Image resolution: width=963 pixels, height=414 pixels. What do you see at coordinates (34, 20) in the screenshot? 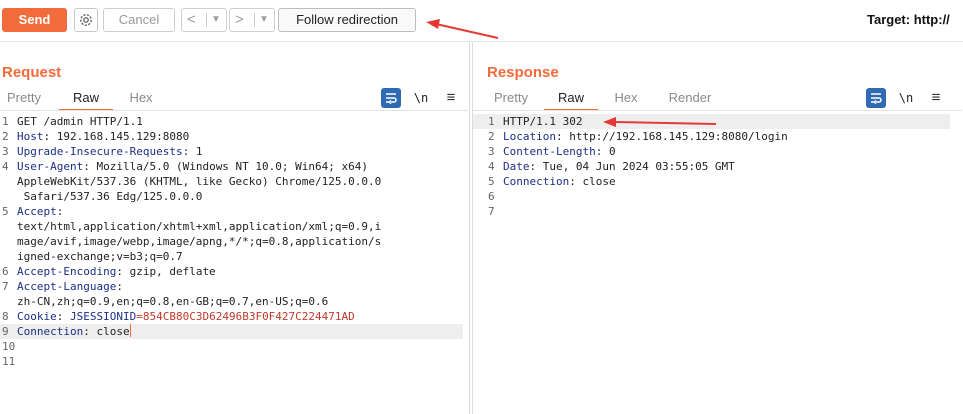
I see `send-button: Send` at bounding box center [34, 20].